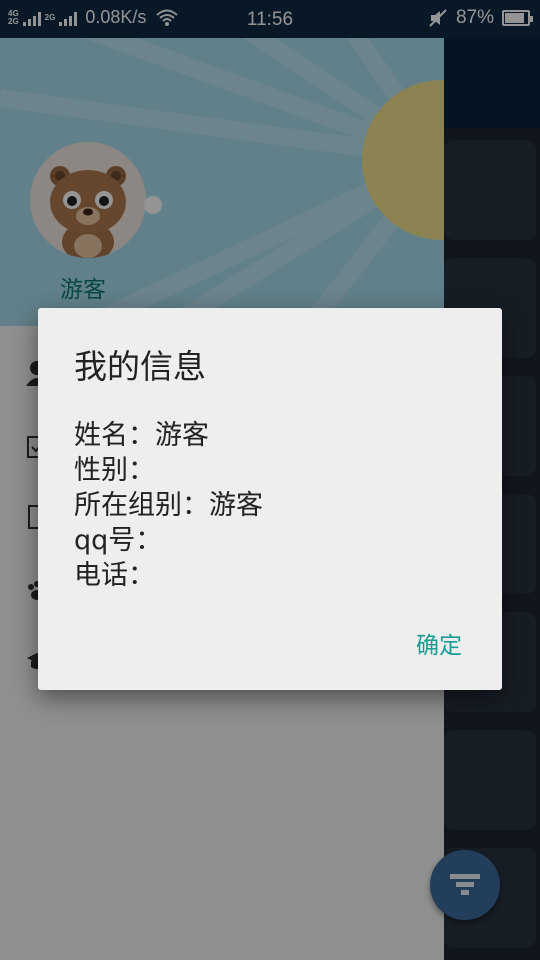 This screenshot has height=960, width=540. Describe the element at coordinates (141, 435) in the screenshot. I see `info-name: 姓名：游客` at that location.